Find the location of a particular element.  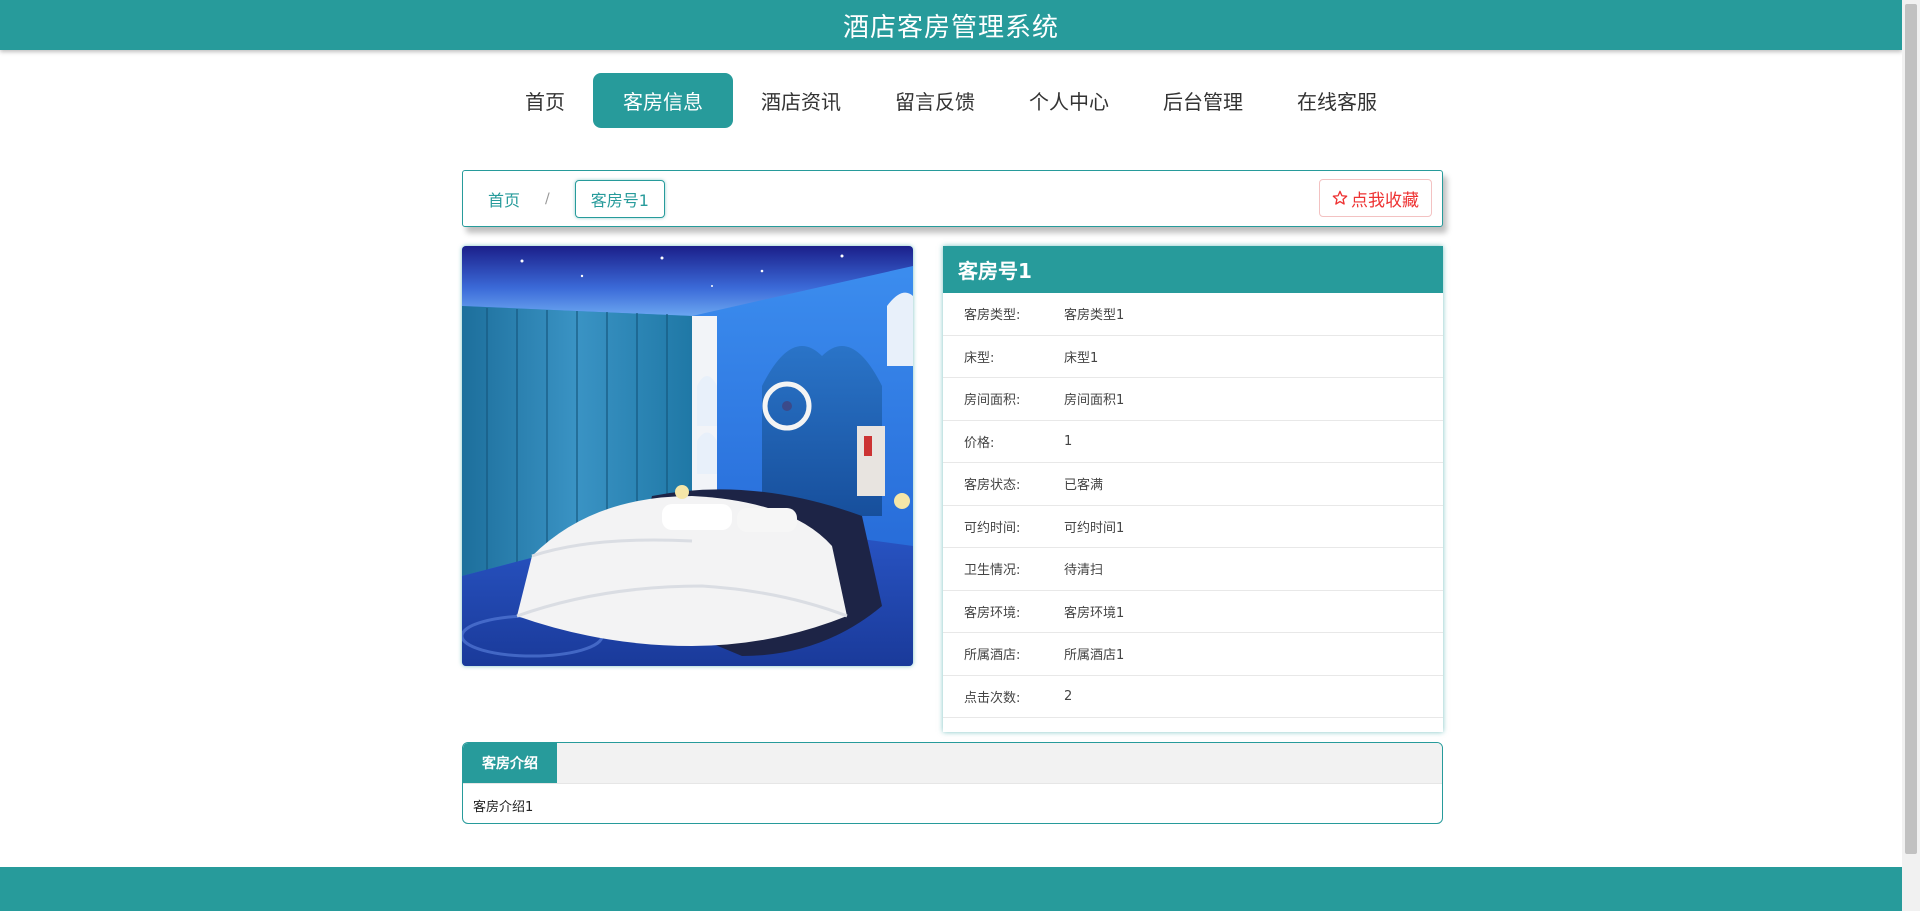

detail-label: 客房环境: is located at coordinates (992, 613).